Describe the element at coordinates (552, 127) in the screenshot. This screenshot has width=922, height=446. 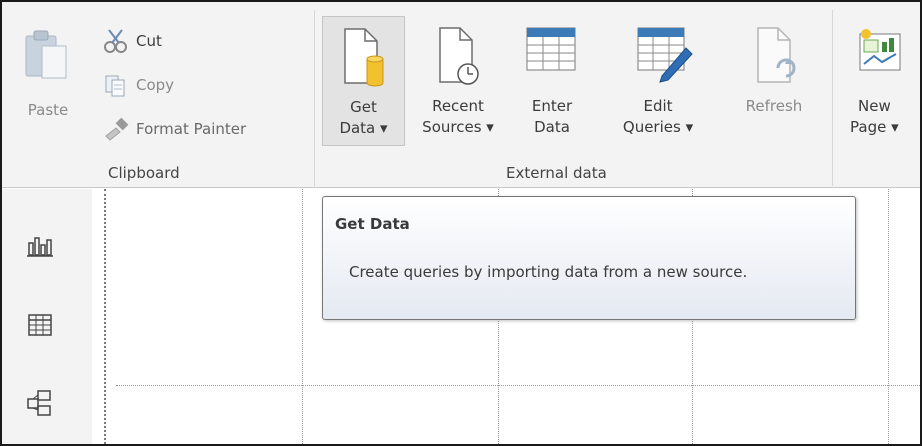
I see `enter-data-label-line2: Data` at that location.